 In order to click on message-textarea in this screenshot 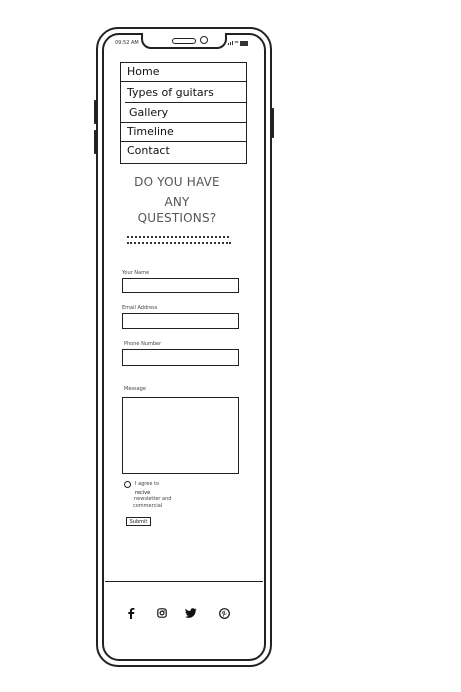, I will do `click(180, 435)`.